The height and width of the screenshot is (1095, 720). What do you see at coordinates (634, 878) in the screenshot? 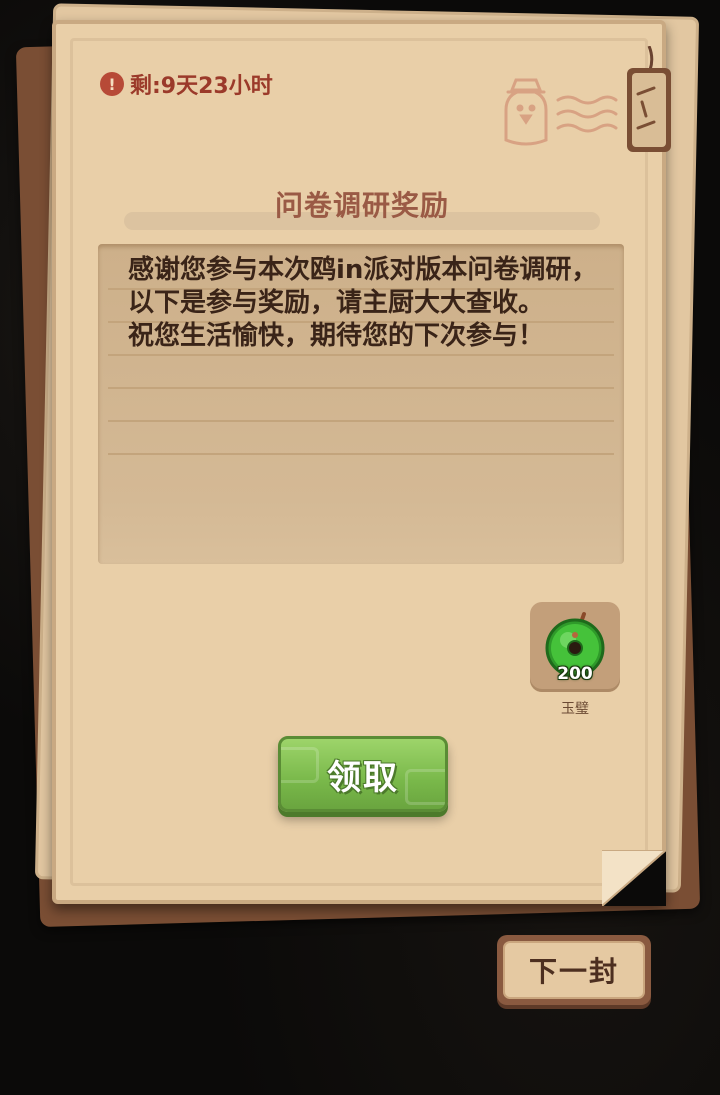
I see `page-corner-fold` at bounding box center [634, 878].